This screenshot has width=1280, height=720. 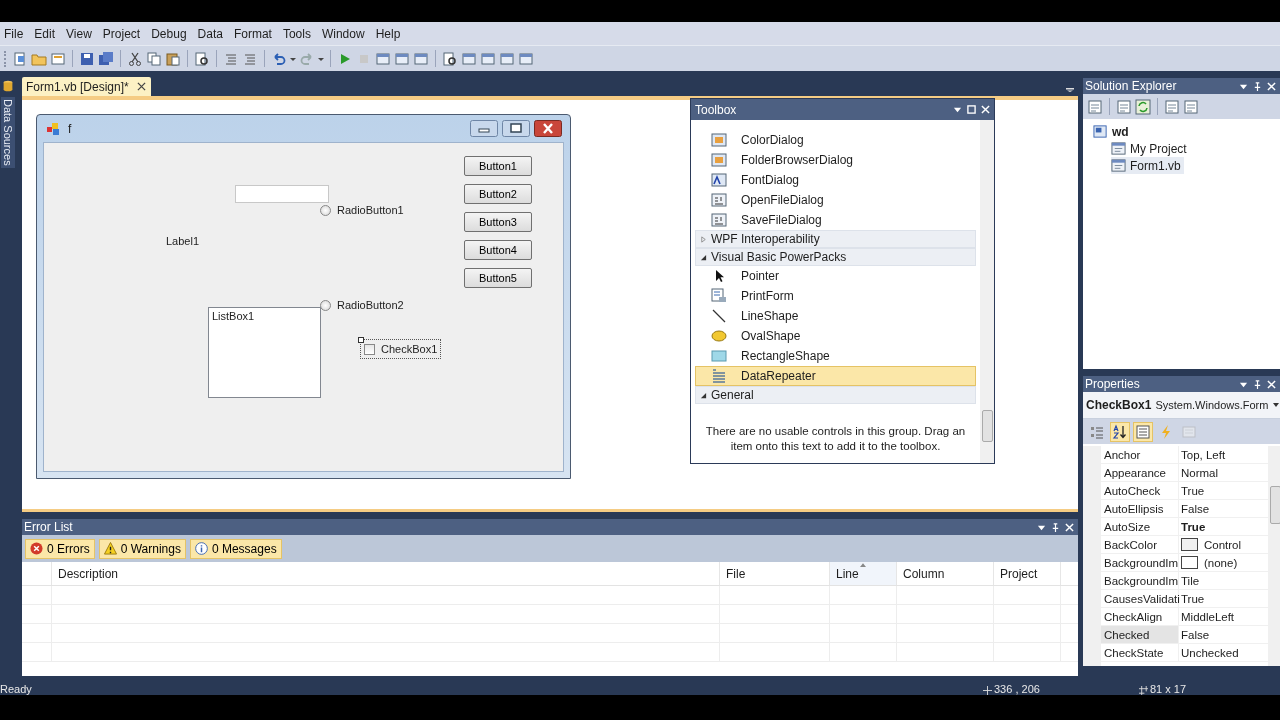 I want to click on copy-icon, so click(x=154, y=58).